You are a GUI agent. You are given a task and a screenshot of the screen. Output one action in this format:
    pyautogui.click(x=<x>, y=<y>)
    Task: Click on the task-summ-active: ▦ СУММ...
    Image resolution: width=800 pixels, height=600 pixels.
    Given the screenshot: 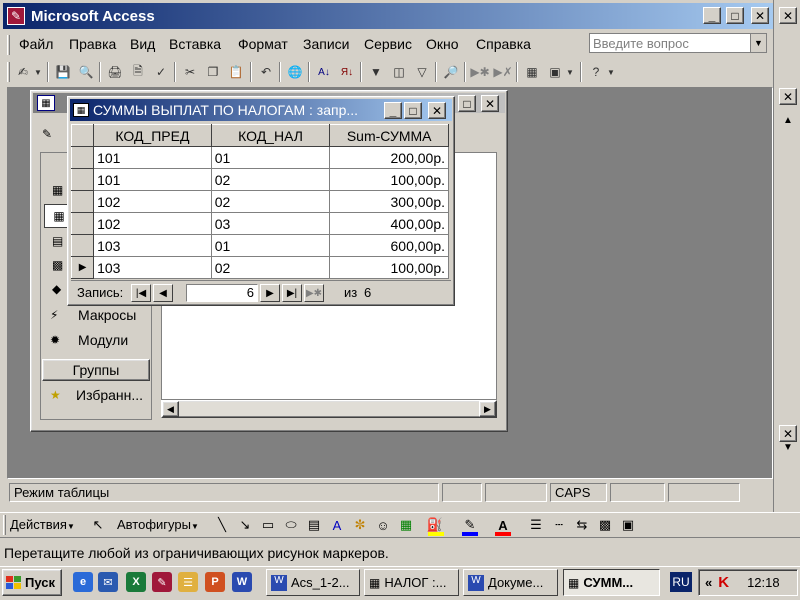 What is the action you would take?
    pyautogui.click(x=611, y=582)
    